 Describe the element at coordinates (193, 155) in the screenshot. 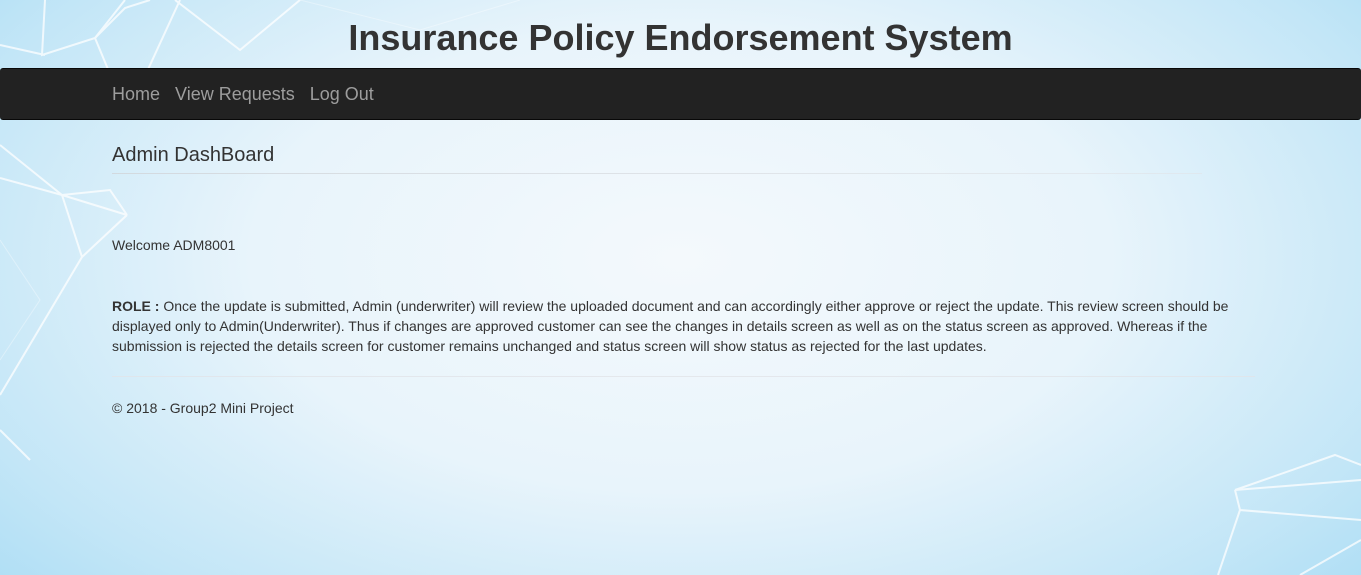

I see `page-heading: Admin DashBoard` at that location.